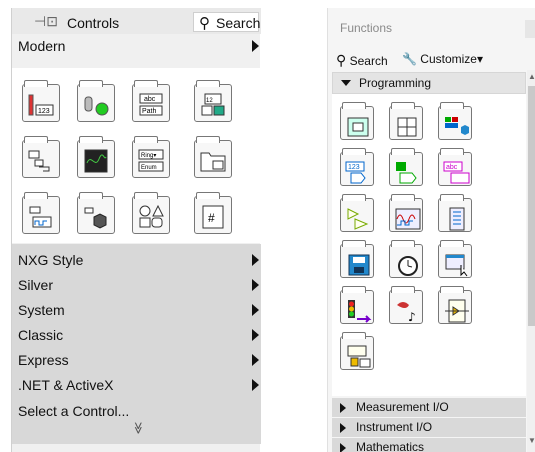 Image resolution: width=535 pixels, height=452 pixels. Describe the element at coordinates (390, 446) in the screenshot. I see `category-label: Mathematics` at that location.